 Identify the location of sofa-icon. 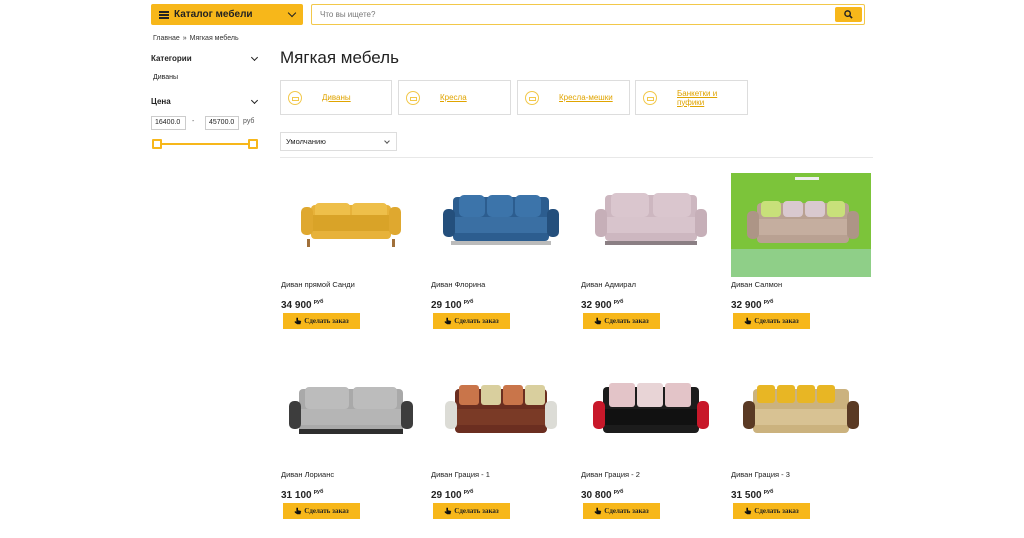
(295, 97).